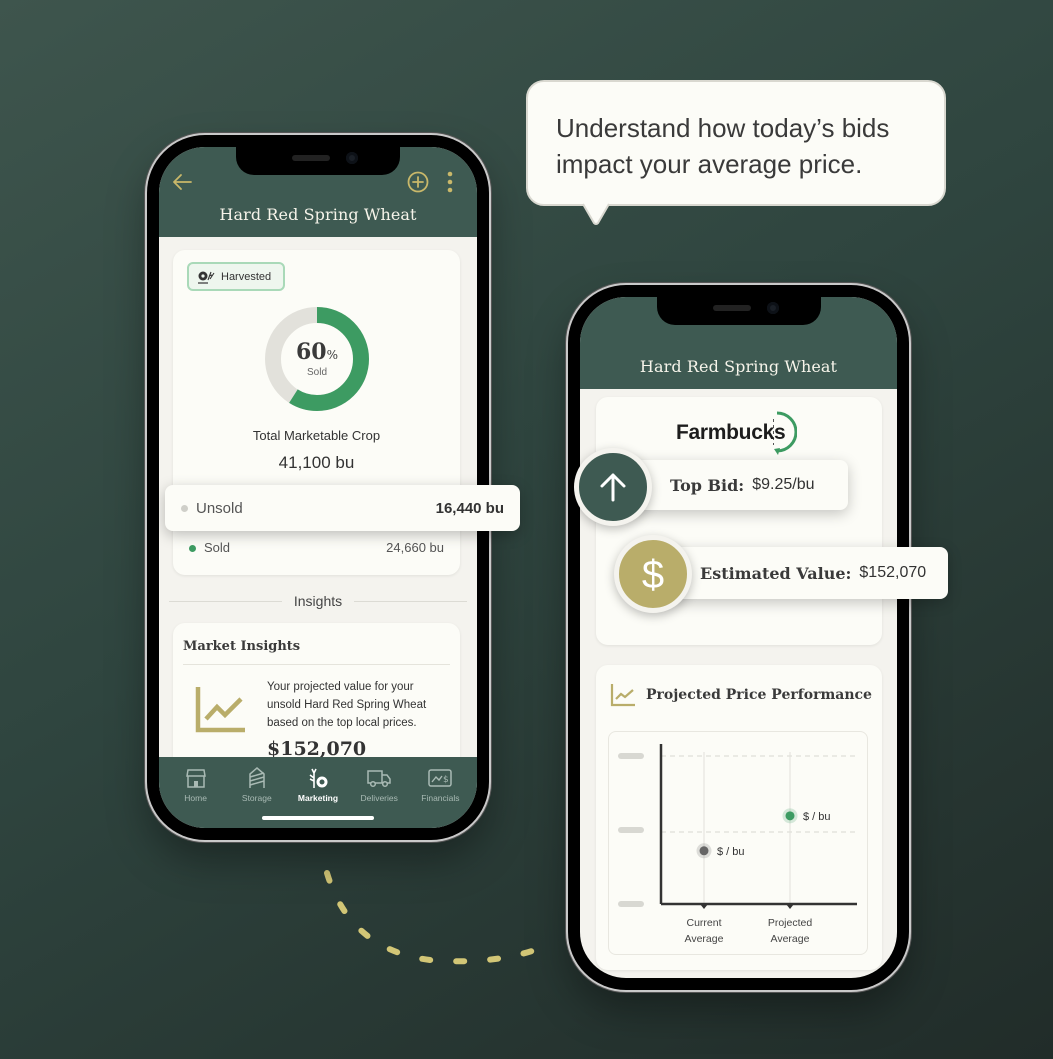 This screenshot has width=1053, height=1059. What do you see at coordinates (596, 214) in the screenshot?
I see `bubble-tail` at bounding box center [596, 214].